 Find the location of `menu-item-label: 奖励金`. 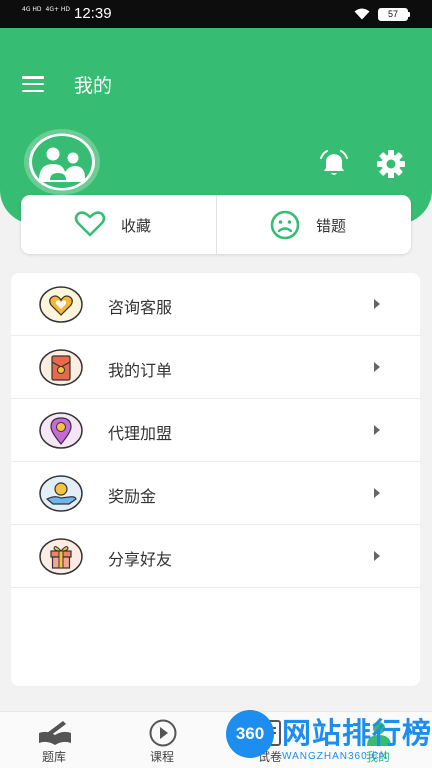

menu-item-label: 奖励金 is located at coordinates (132, 496).